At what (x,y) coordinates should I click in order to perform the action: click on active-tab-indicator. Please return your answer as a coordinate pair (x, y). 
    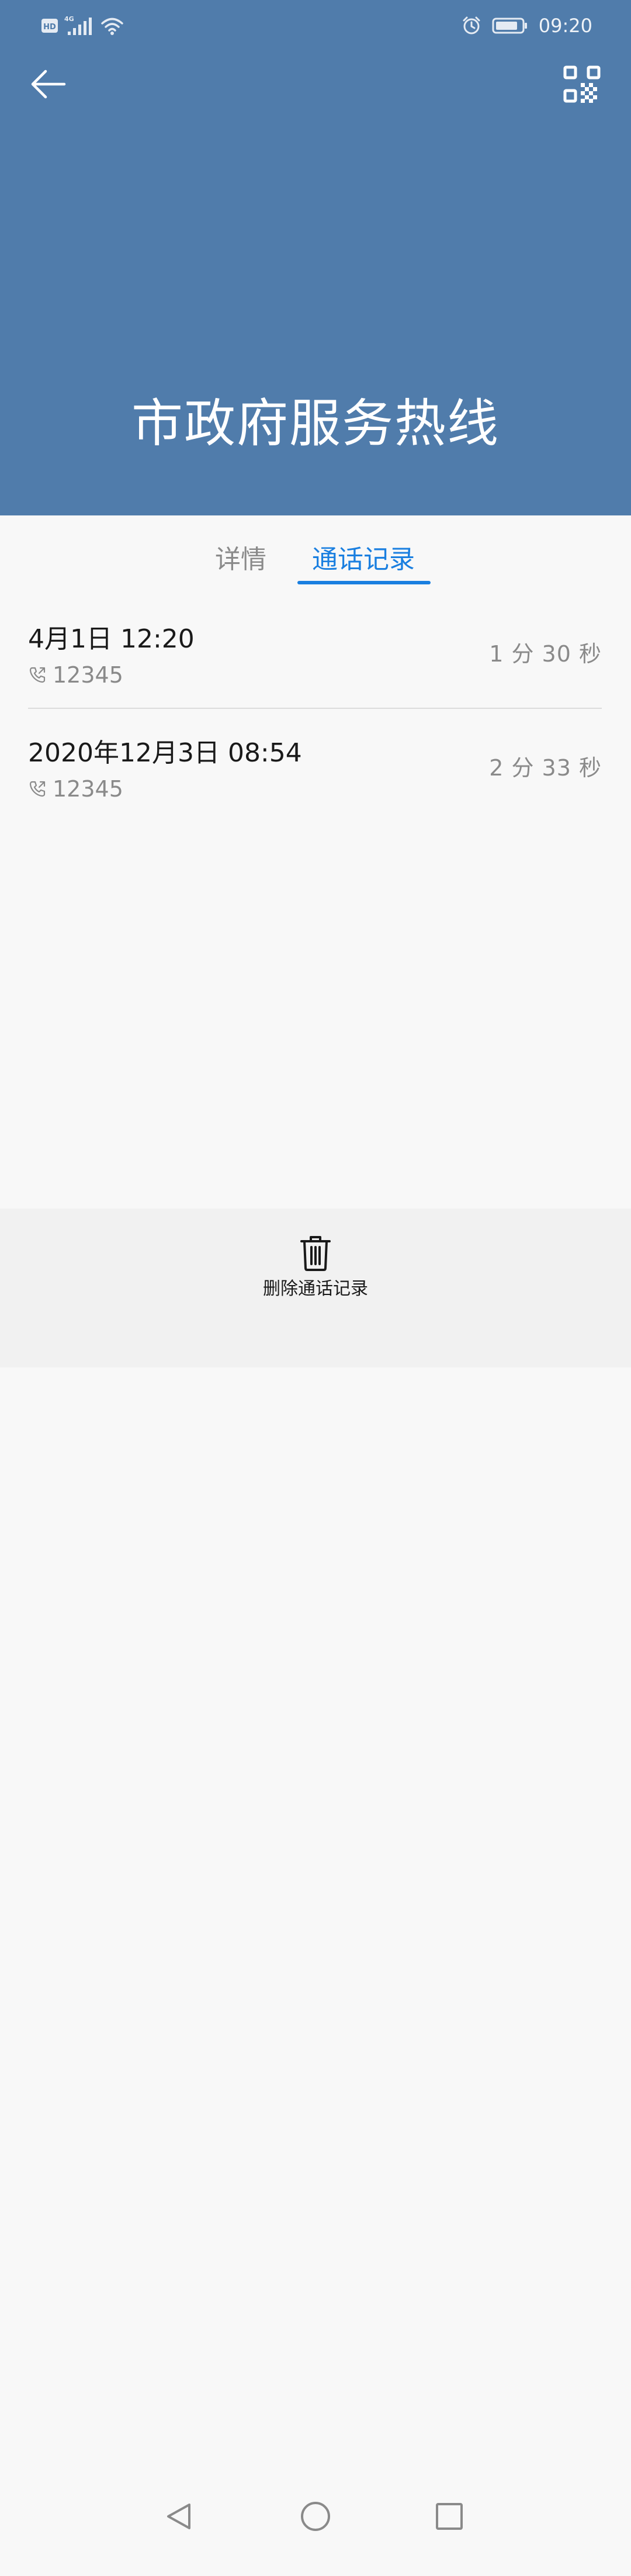
    Looking at the image, I should click on (364, 582).